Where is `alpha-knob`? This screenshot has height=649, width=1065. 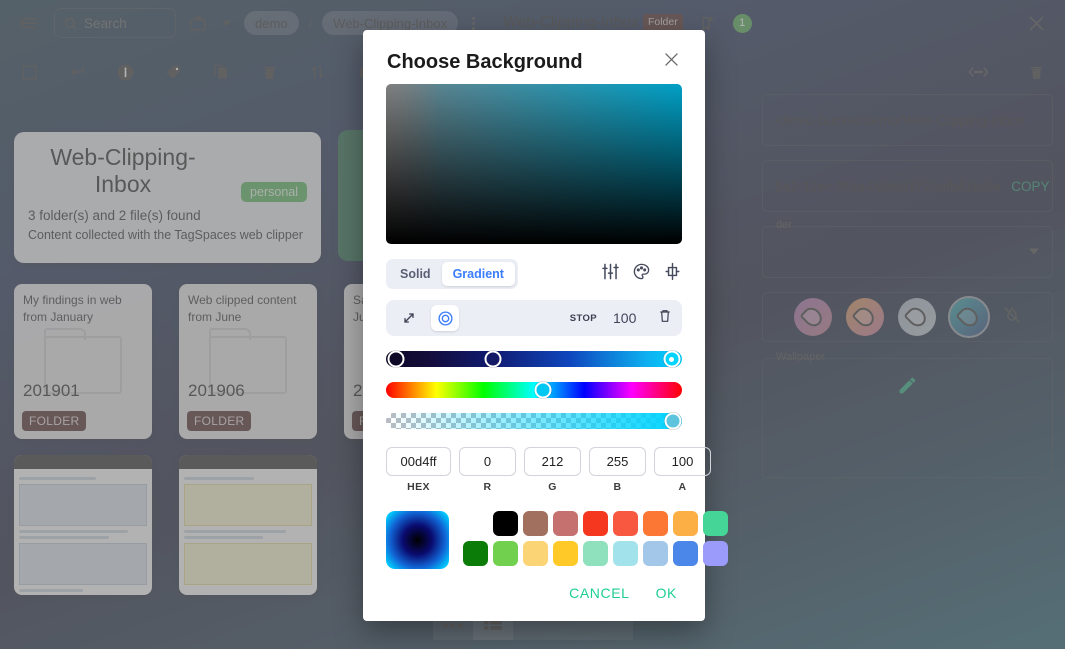 alpha-knob is located at coordinates (673, 421).